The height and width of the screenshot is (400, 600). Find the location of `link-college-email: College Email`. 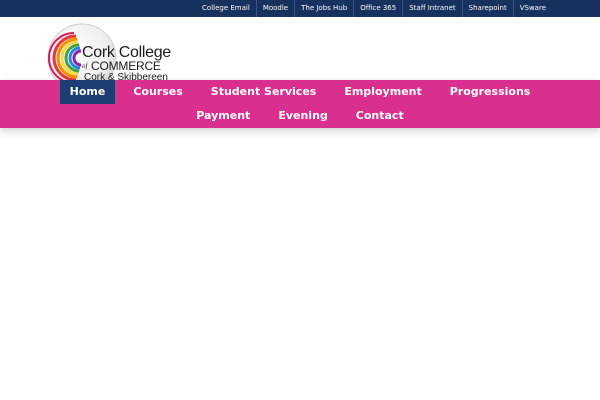

link-college-email: College Email is located at coordinates (226, 8).